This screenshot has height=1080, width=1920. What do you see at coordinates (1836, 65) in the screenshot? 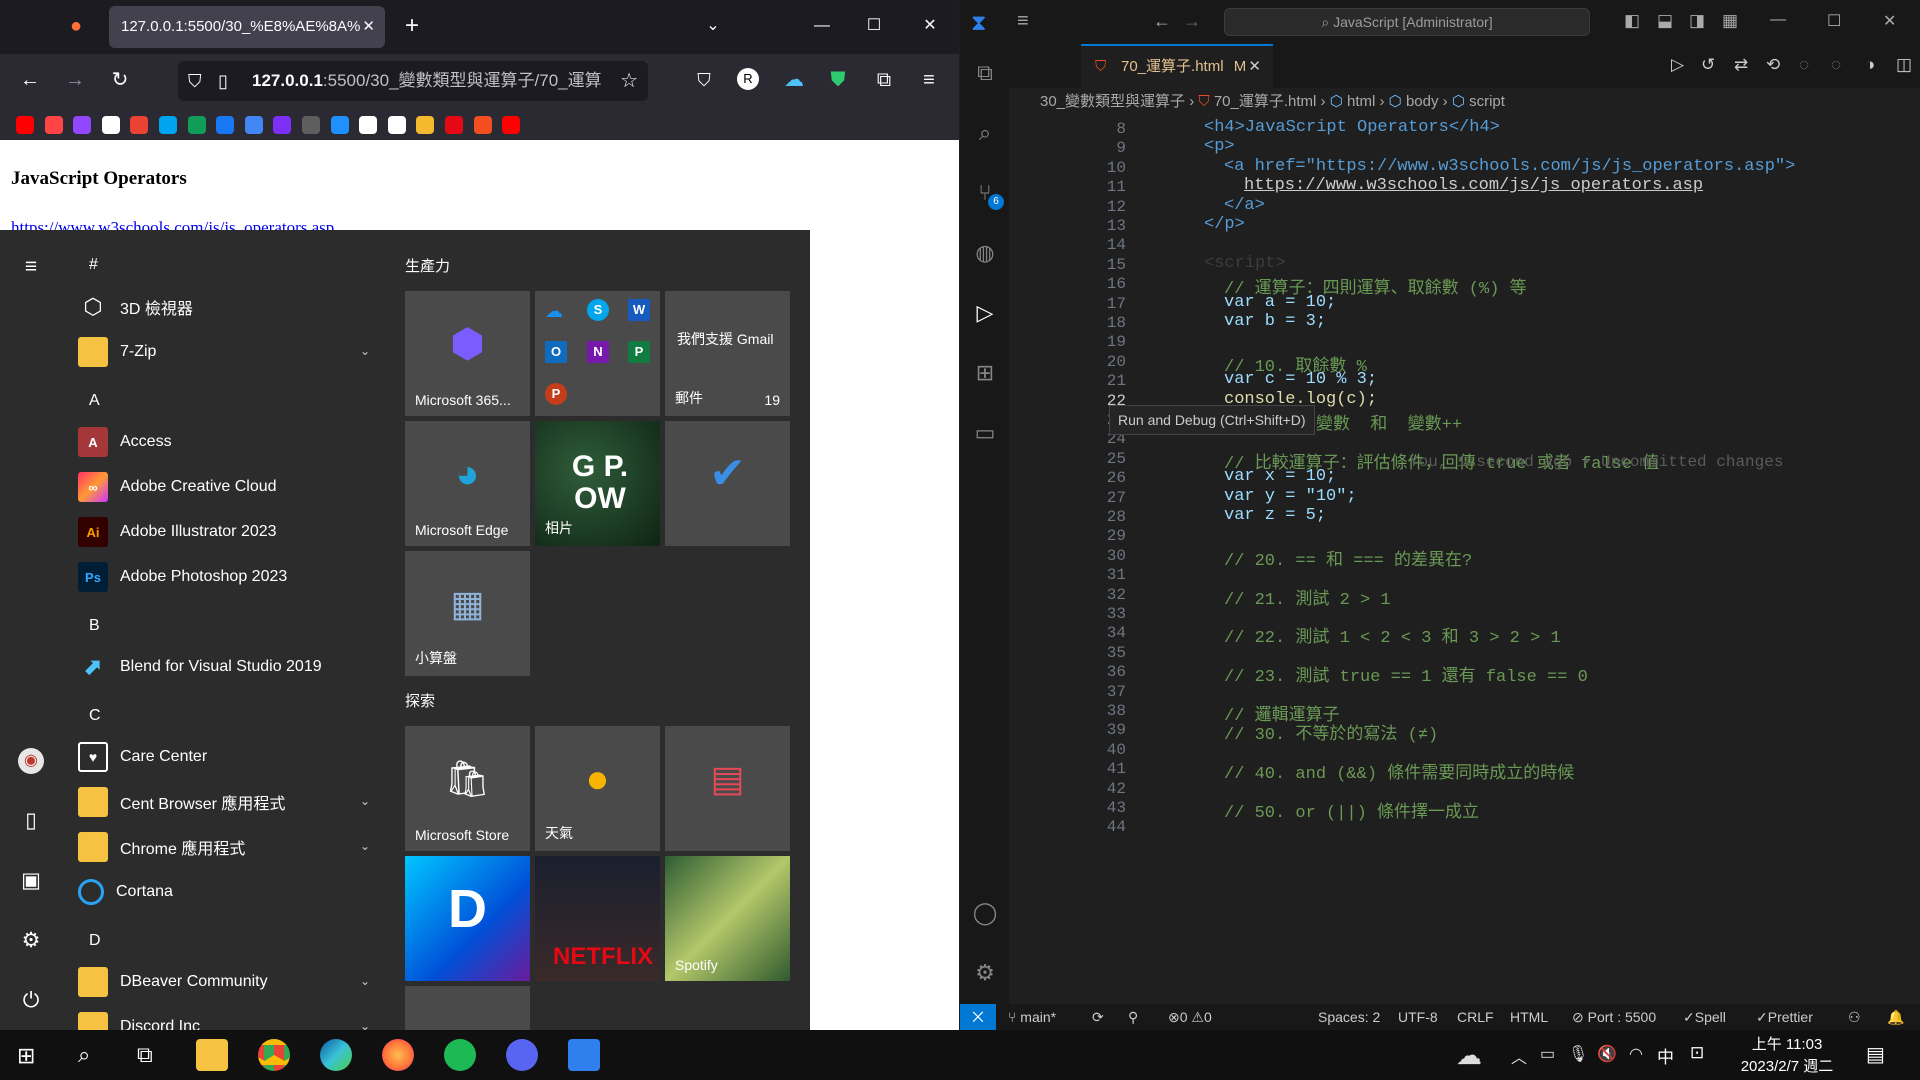
I see `next-change-icon: ◌` at bounding box center [1836, 65].